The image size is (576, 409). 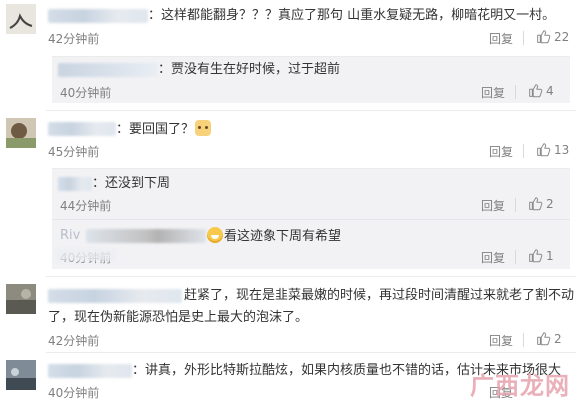 What do you see at coordinates (215, 235) in the screenshot?
I see `laughing-emoji` at bounding box center [215, 235].